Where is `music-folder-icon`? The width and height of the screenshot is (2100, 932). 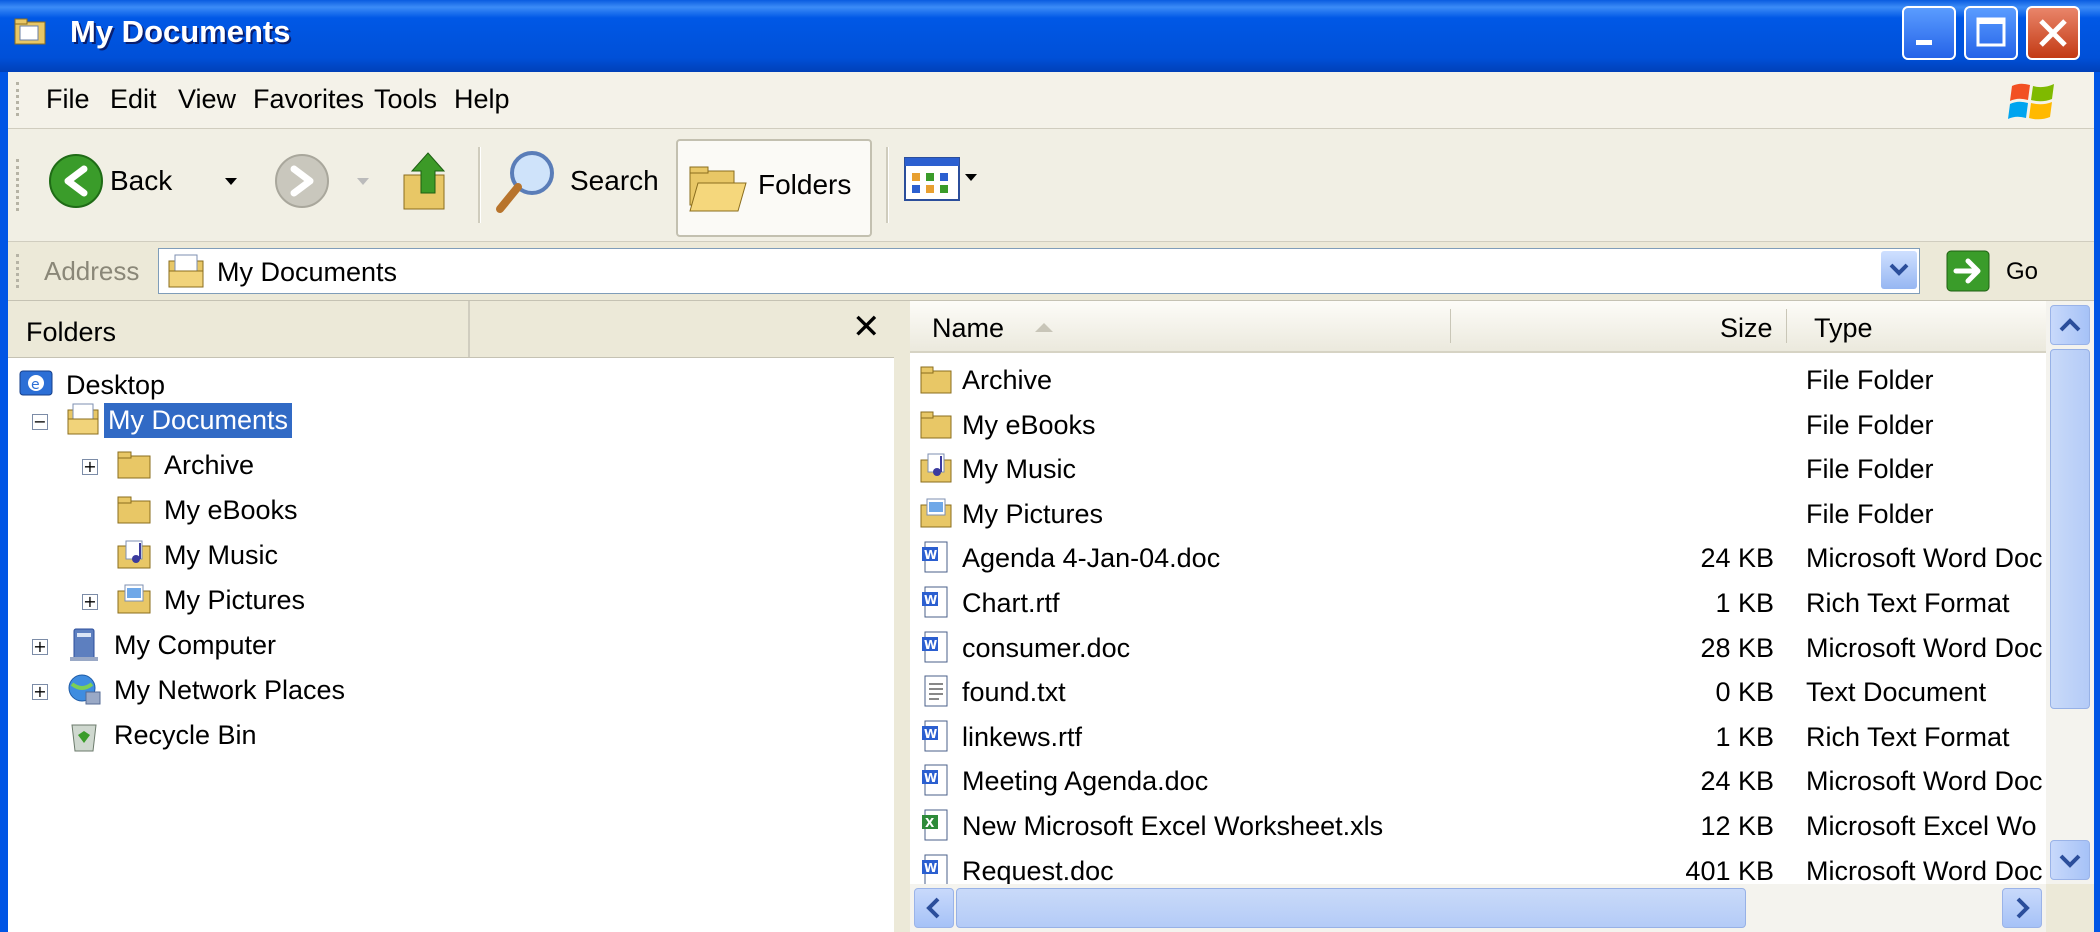
music-folder-icon is located at coordinates (134, 554).